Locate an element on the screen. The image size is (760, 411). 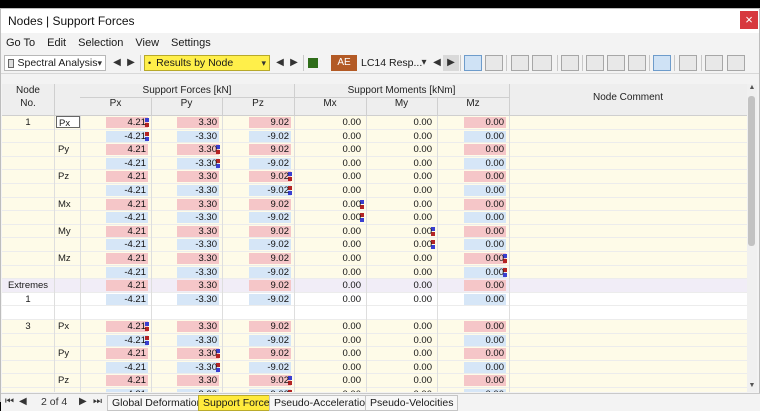
value-cell-px is located at coordinates (115, 312).